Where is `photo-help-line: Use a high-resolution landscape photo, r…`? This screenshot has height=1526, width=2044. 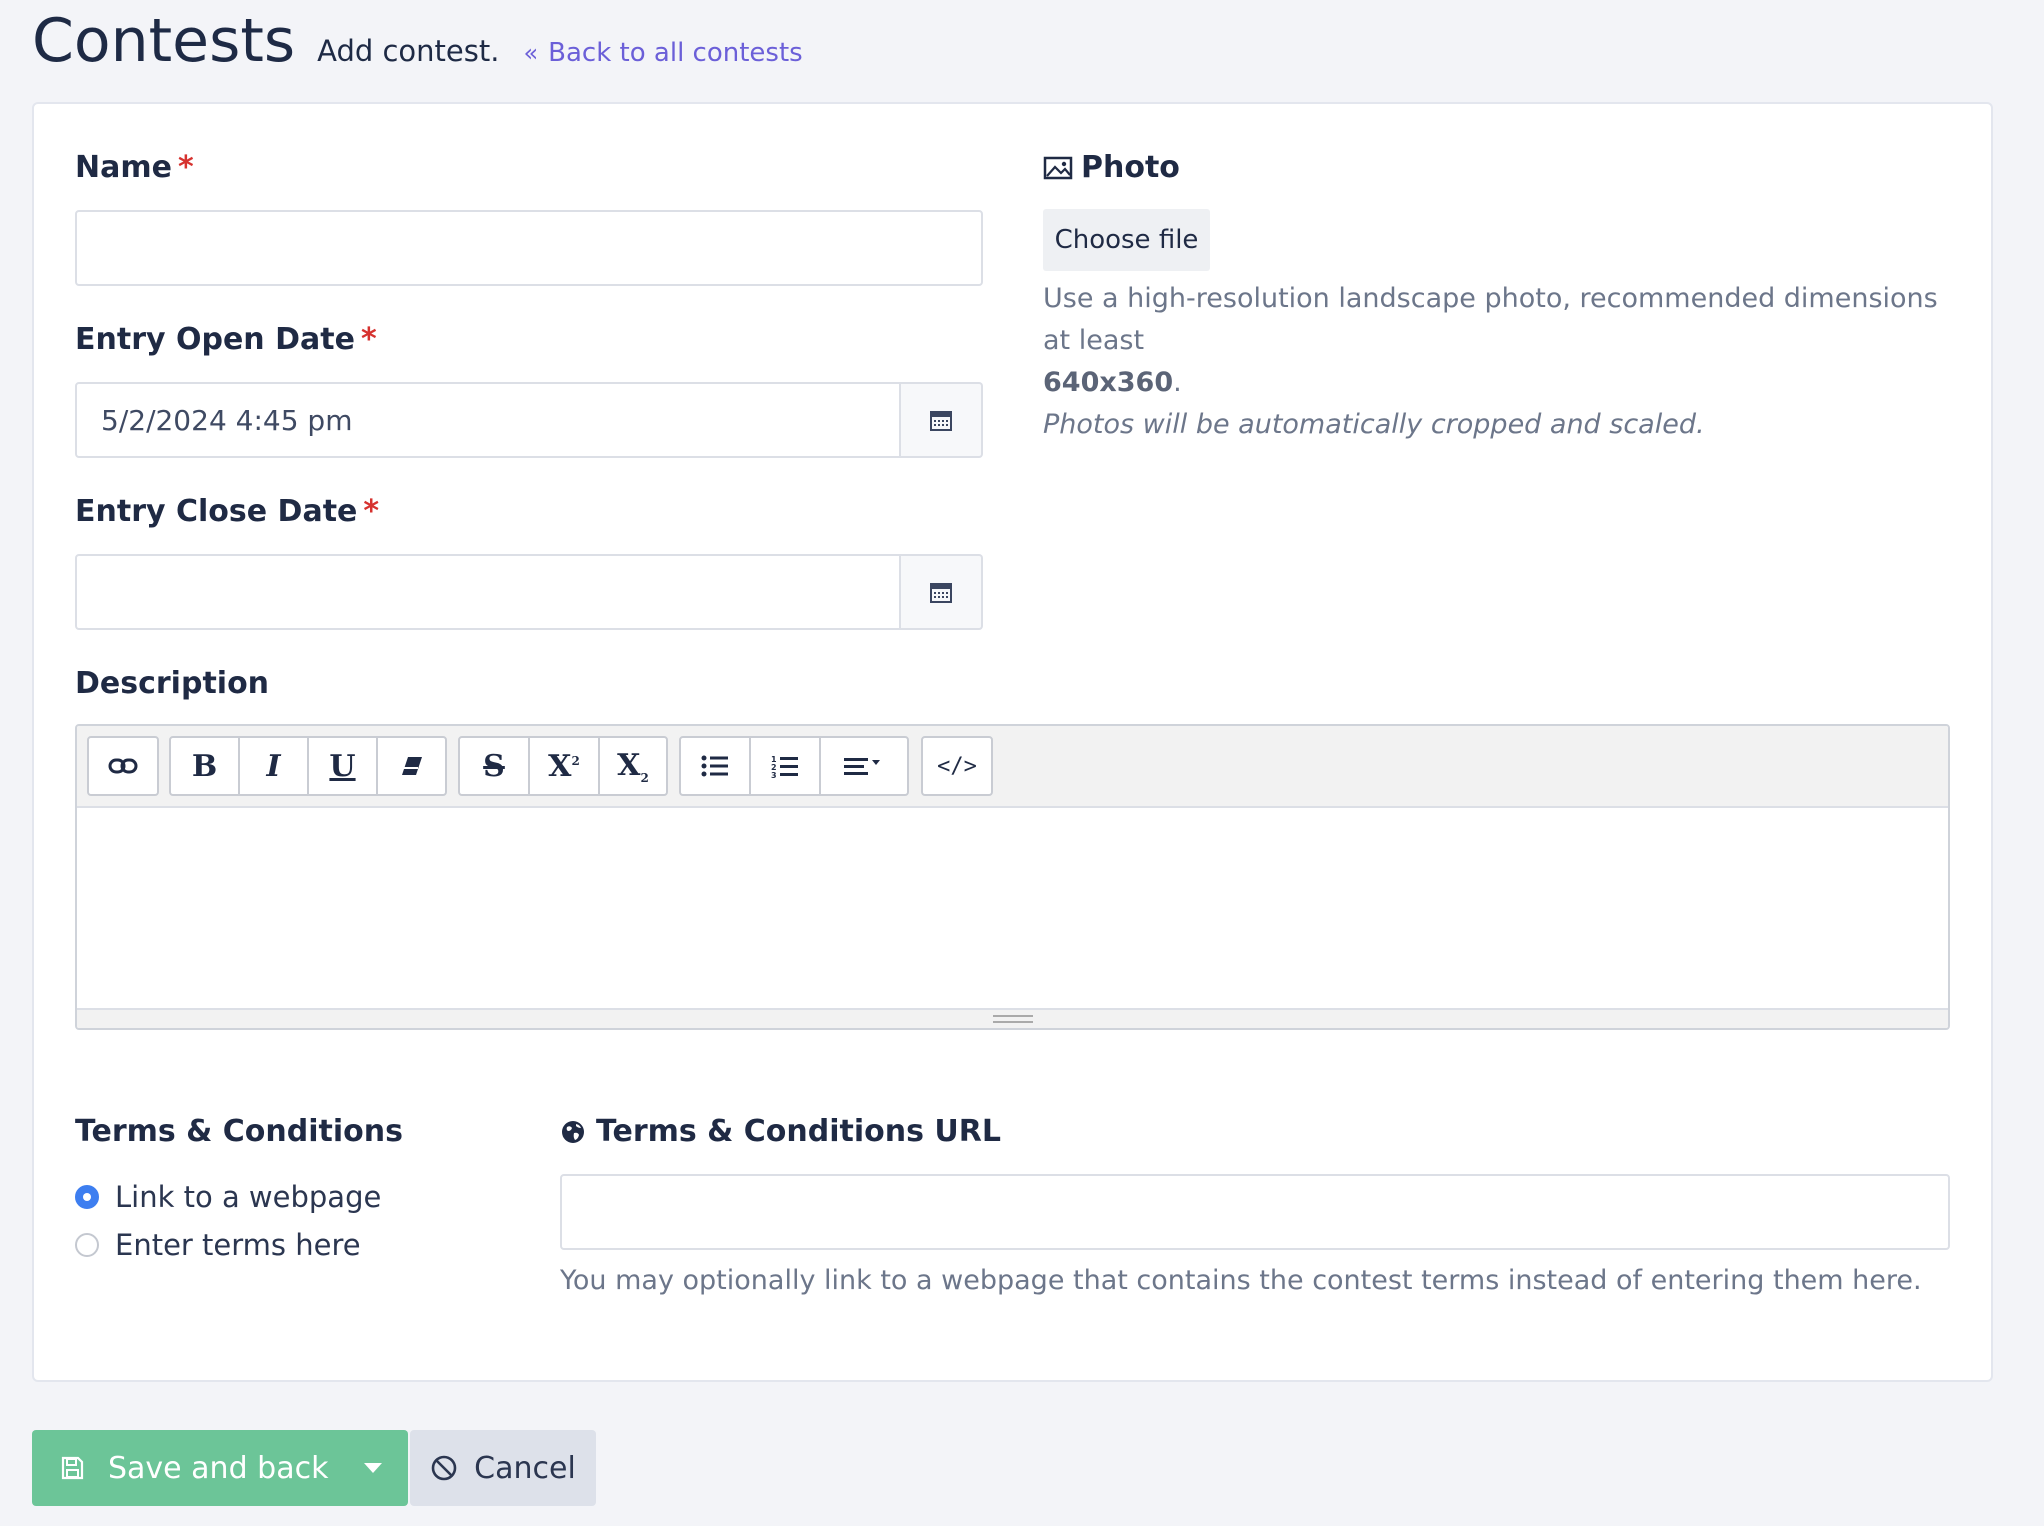 photo-help-line: Use a high-resolution landscape photo, r… is located at coordinates (1490, 319).